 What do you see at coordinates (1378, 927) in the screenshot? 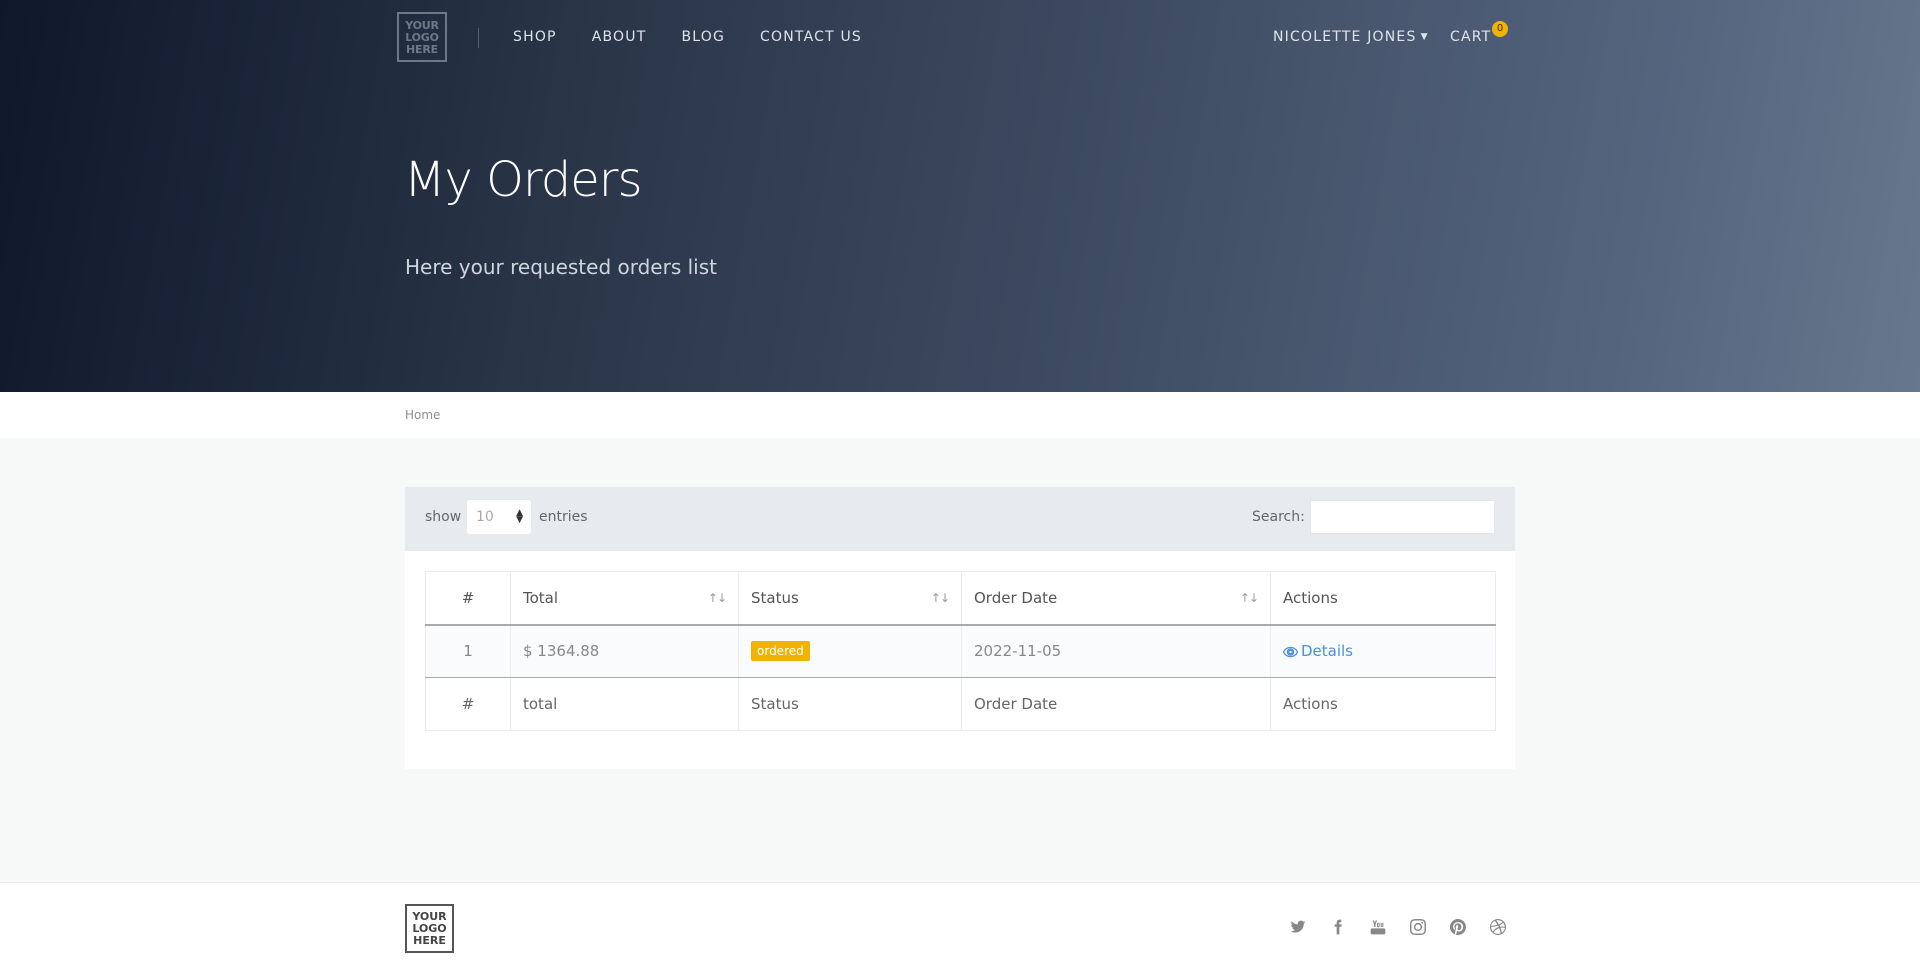
I see `youtube-icon` at bounding box center [1378, 927].